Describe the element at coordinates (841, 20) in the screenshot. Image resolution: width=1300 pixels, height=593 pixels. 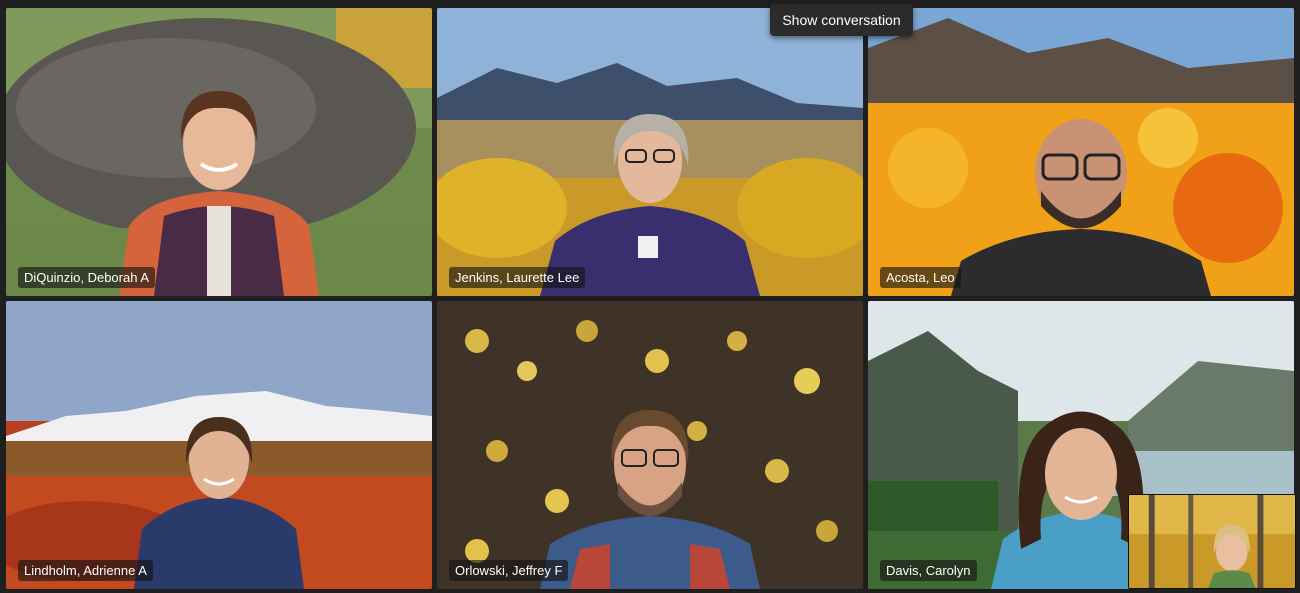
I see `show-conversation-tooltip: Show conversation` at that location.